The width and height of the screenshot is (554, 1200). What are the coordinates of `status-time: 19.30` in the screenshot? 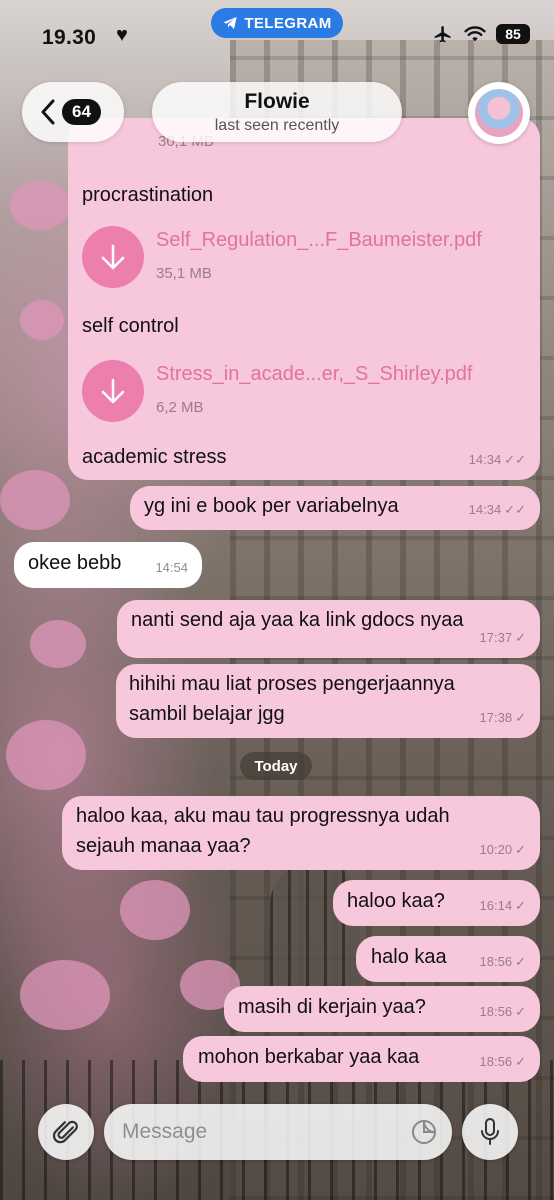 It's located at (69, 37).